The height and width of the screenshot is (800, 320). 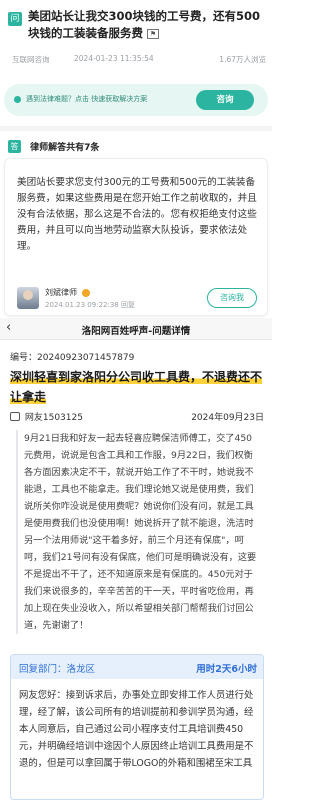 I want to click on question-time: 2024-01-23 11:35:54, so click(x=114, y=58).